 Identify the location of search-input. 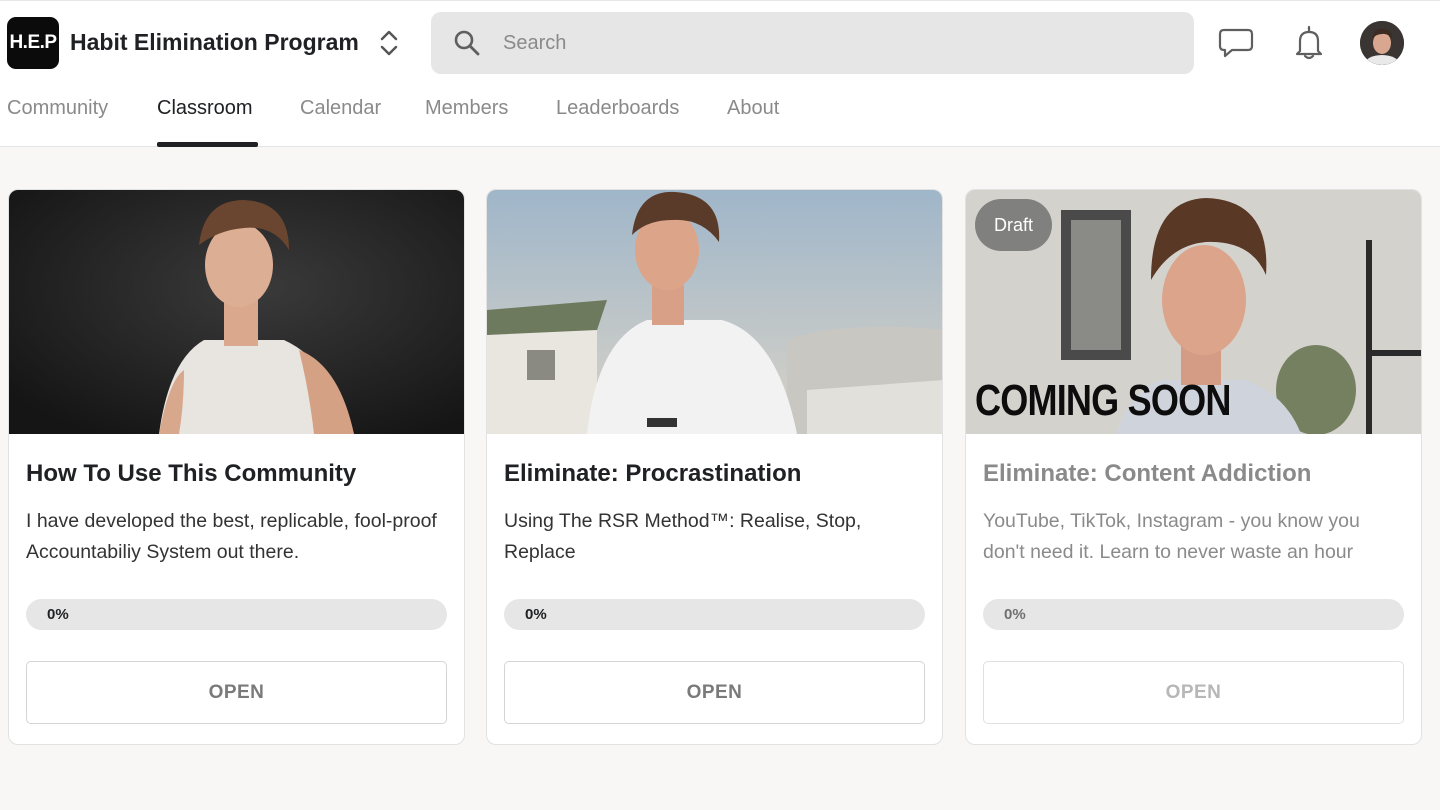
(833, 43).